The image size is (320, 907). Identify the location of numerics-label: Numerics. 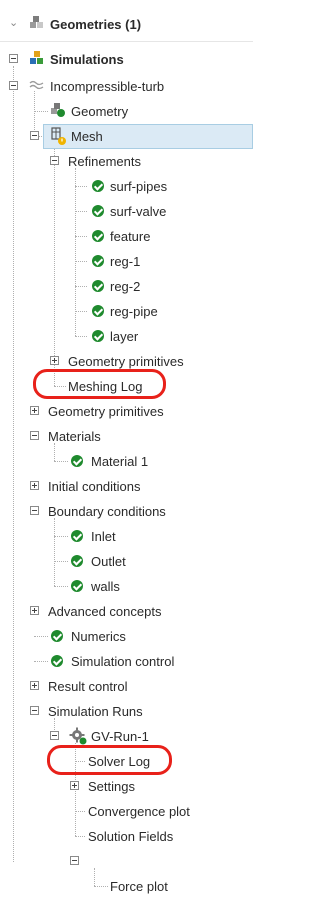
(98, 636).